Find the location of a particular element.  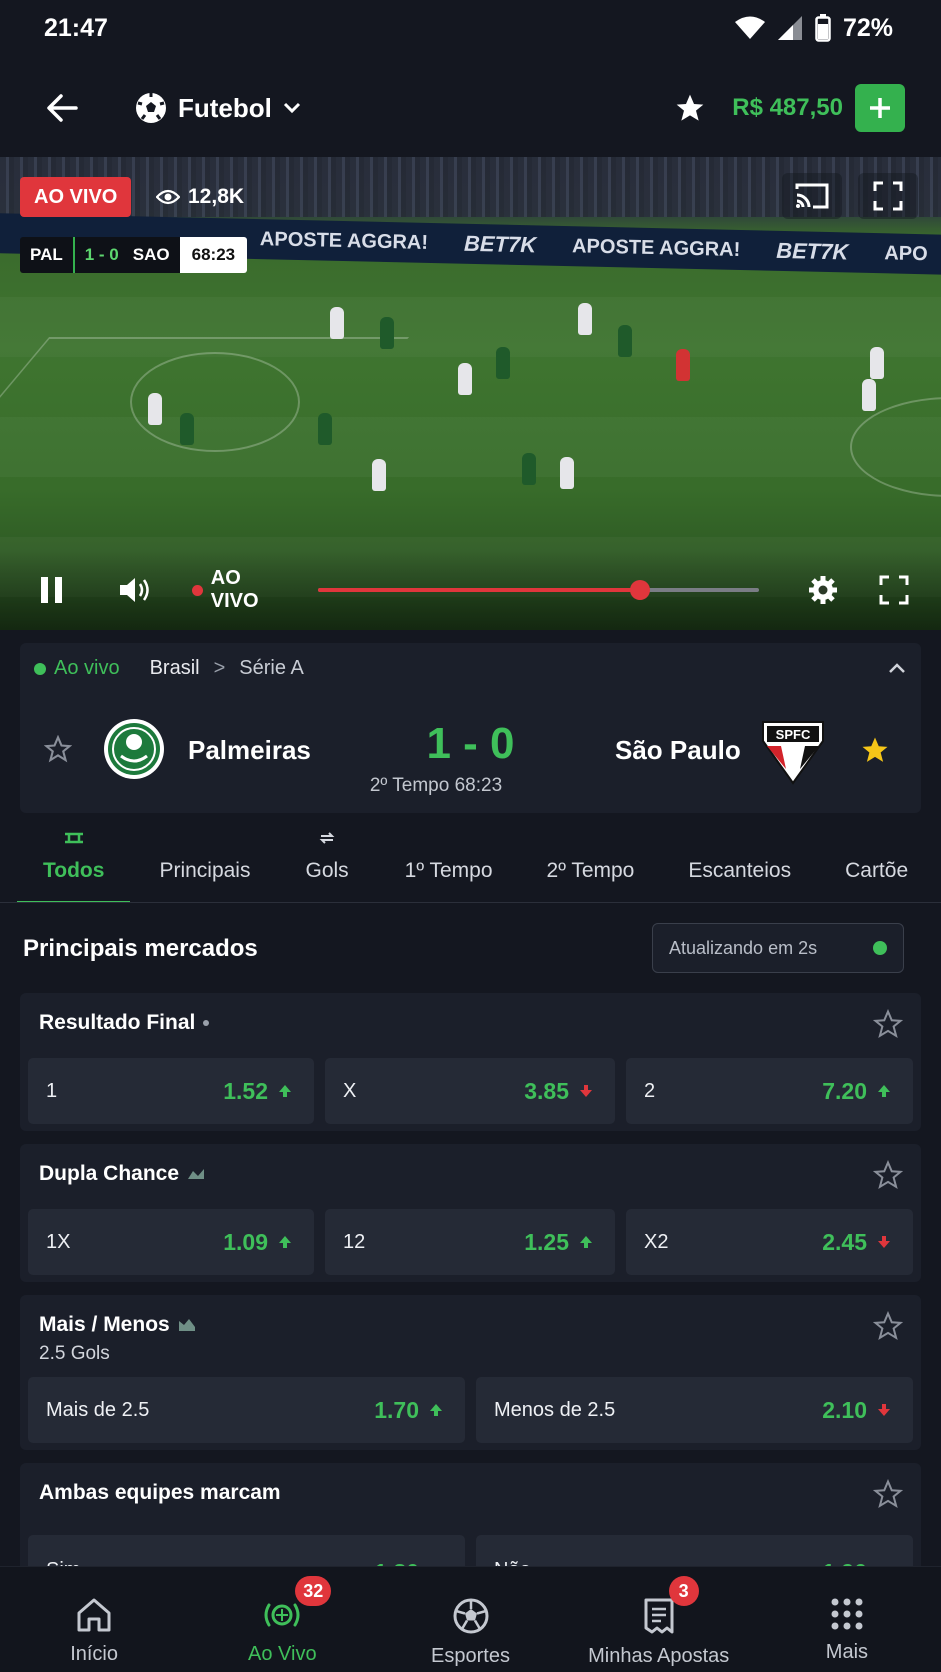

market-title: Resultado Final is located at coordinates (124, 1023).